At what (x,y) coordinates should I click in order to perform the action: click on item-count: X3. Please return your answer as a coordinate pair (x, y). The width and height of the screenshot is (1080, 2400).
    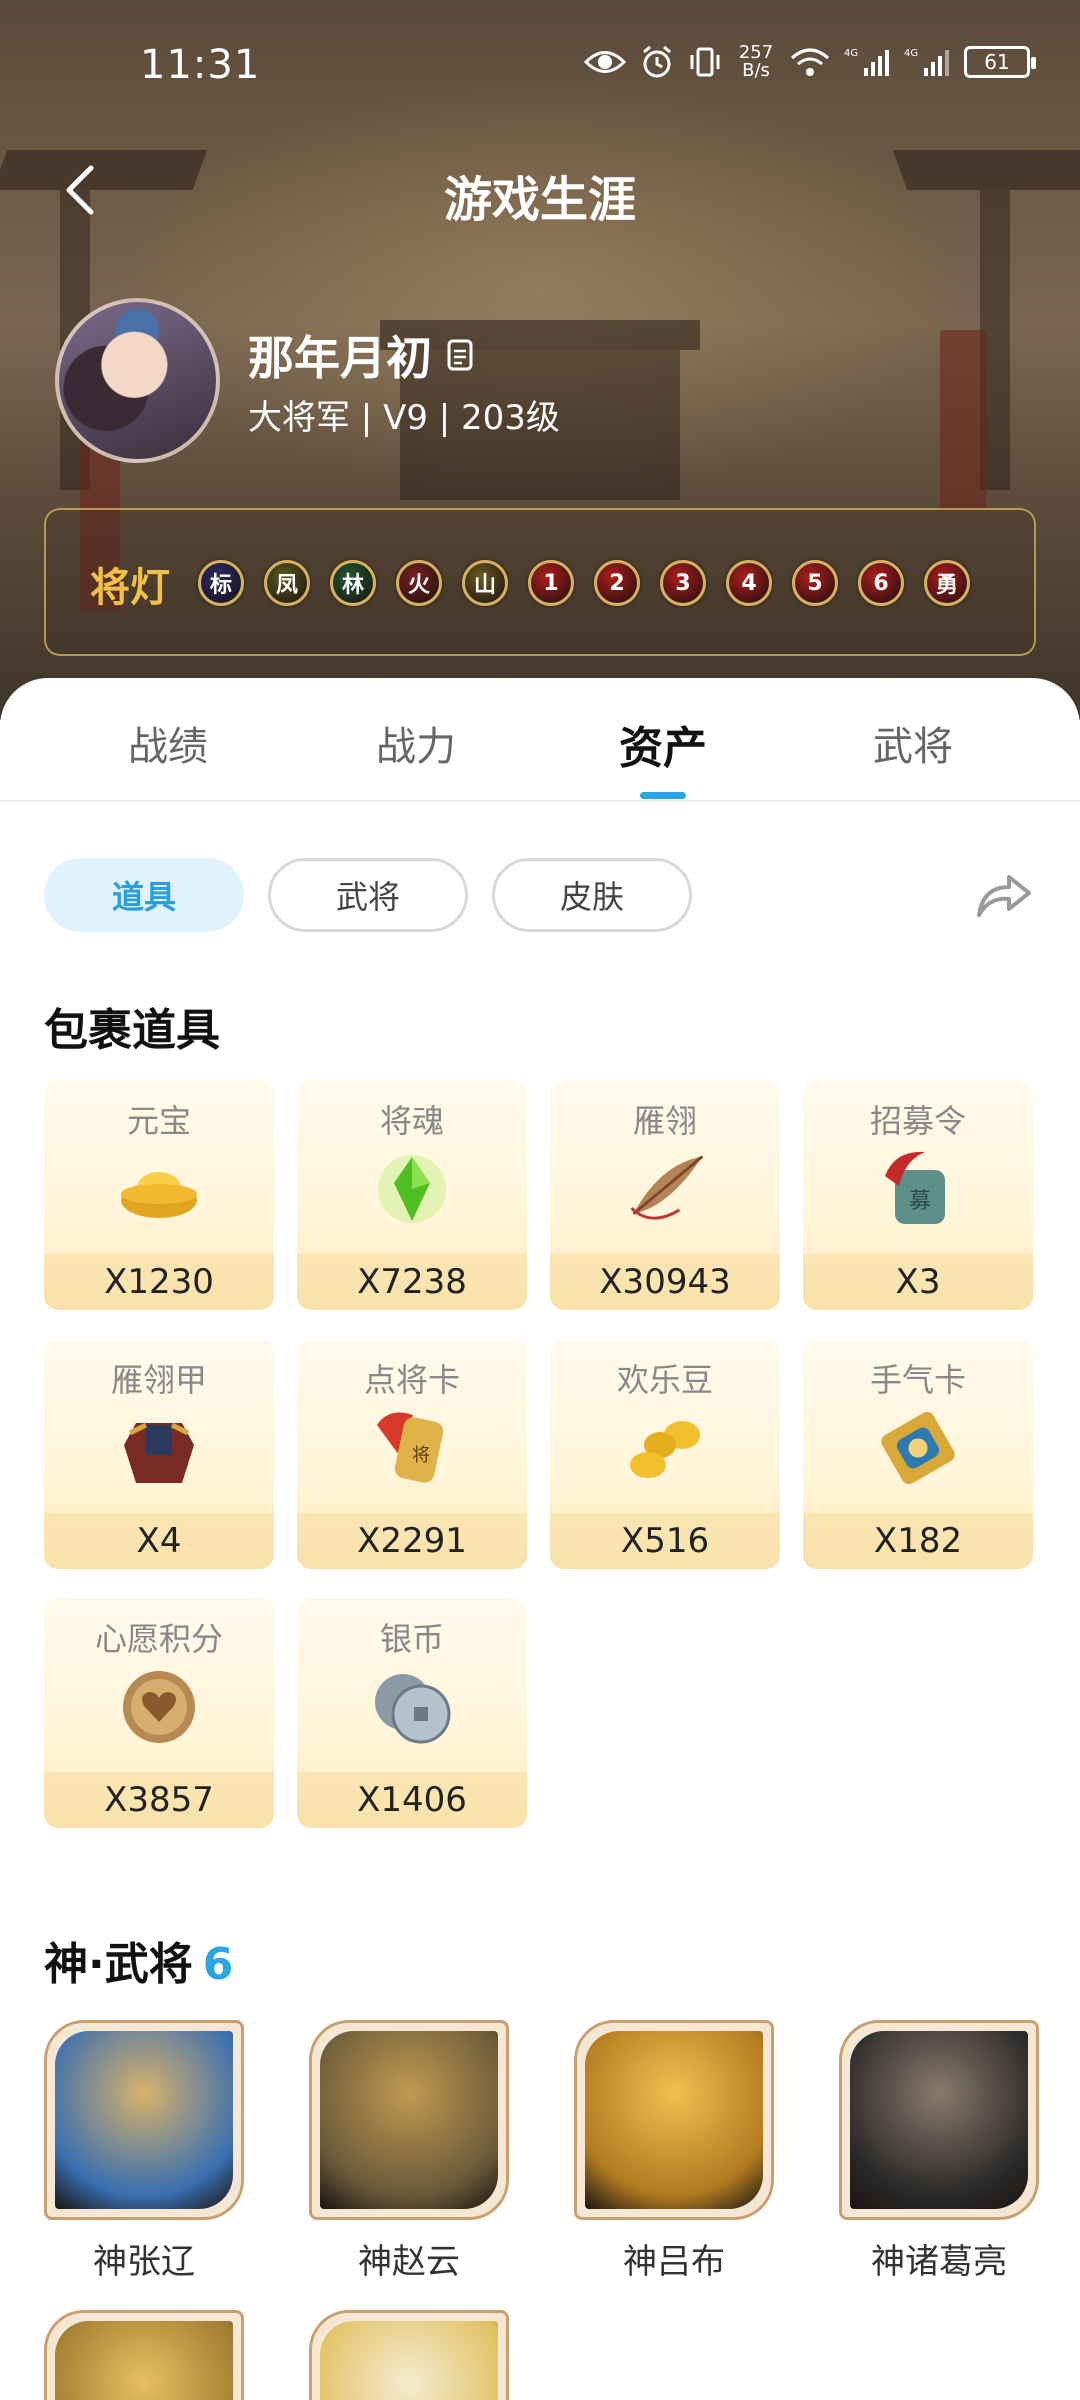
    Looking at the image, I should click on (918, 1282).